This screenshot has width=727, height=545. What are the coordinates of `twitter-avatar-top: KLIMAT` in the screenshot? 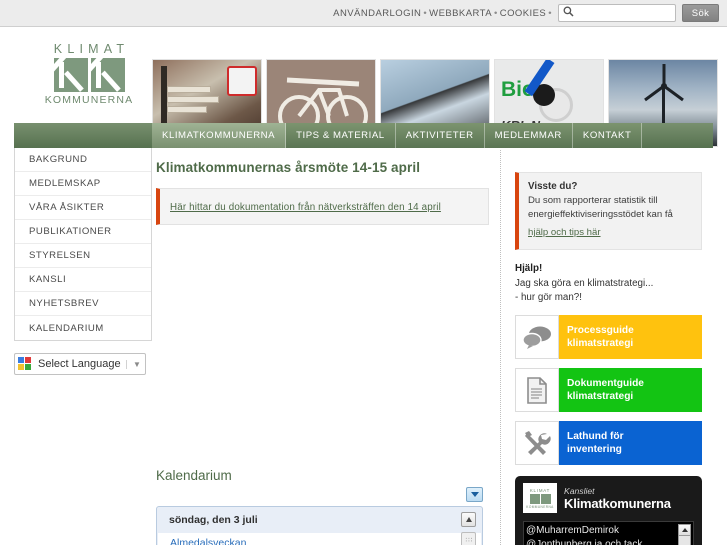 It's located at (540, 490).